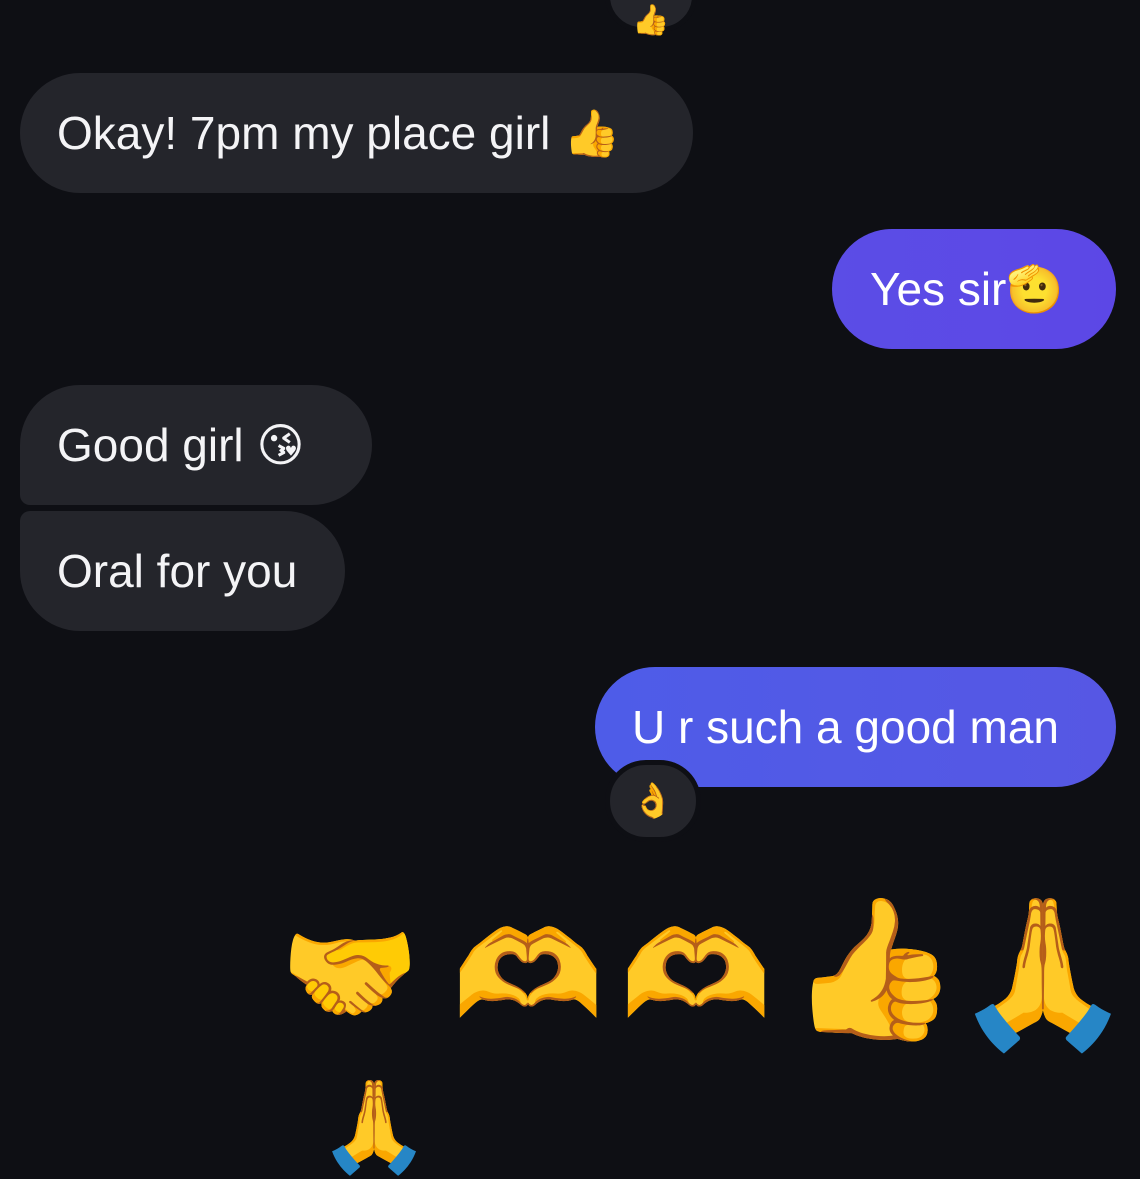 This screenshot has width=1140, height=1179. I want to click on message-bubble-incoming: Oral for you, so click(182, 571).